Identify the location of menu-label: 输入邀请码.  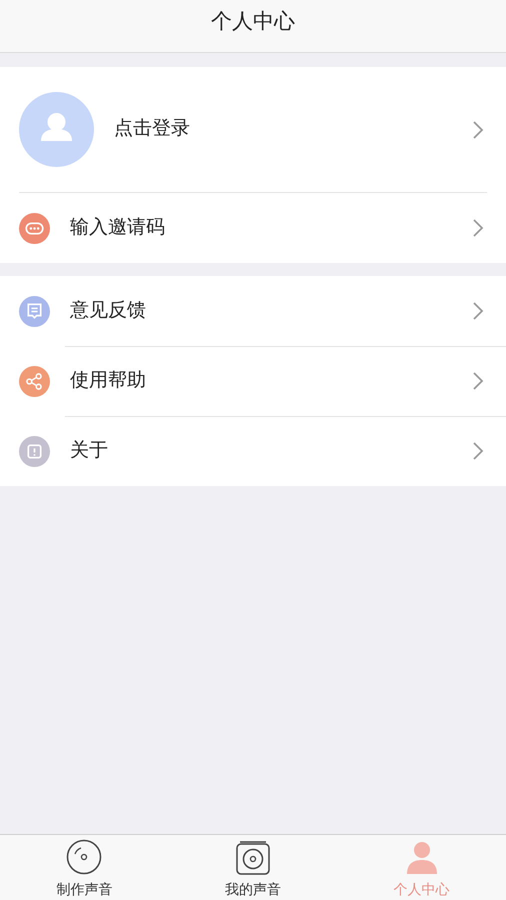
(118, 228).